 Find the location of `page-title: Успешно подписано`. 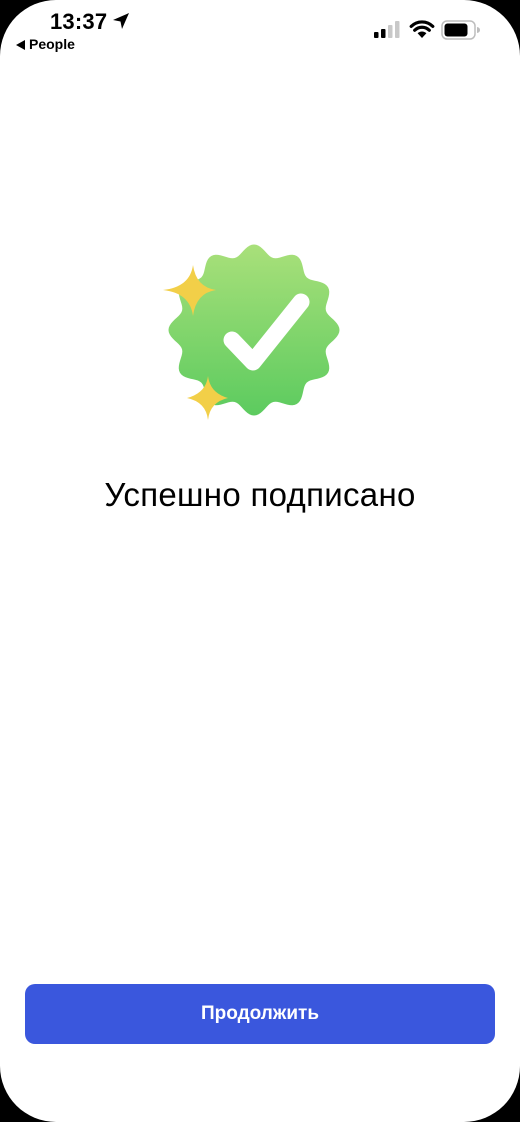

page-title: Успешно подписано is located at coordinates (260, 494).